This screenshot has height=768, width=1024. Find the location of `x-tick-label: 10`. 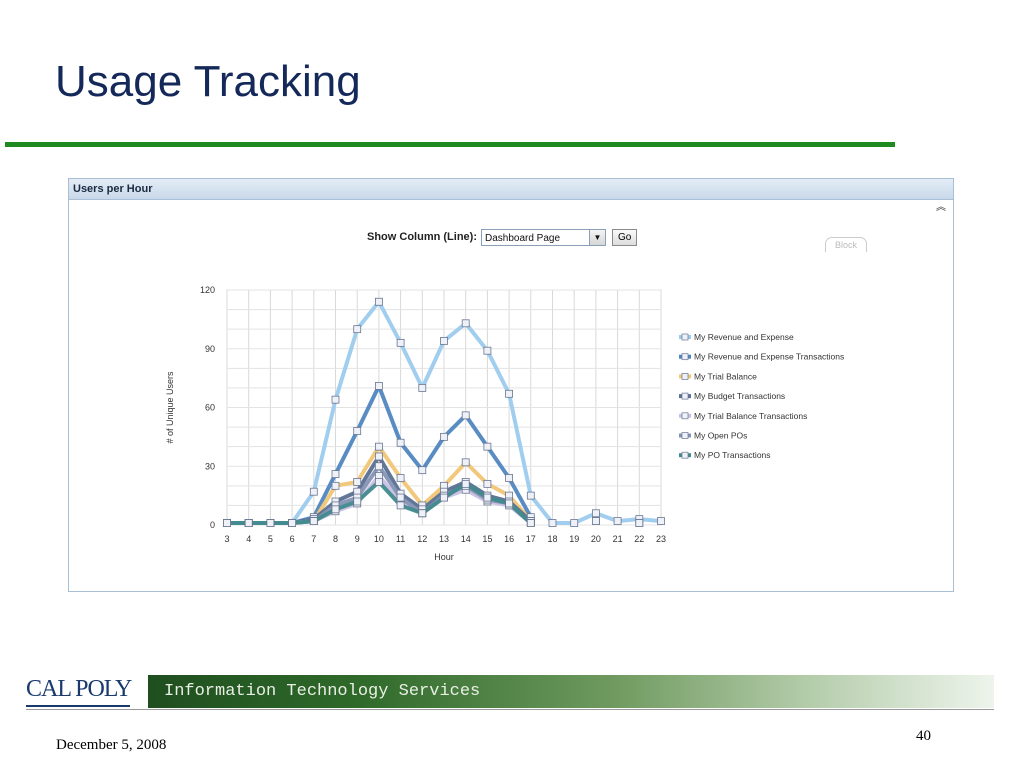

x-tick-label: 10 is located at coordinates (379, 539).